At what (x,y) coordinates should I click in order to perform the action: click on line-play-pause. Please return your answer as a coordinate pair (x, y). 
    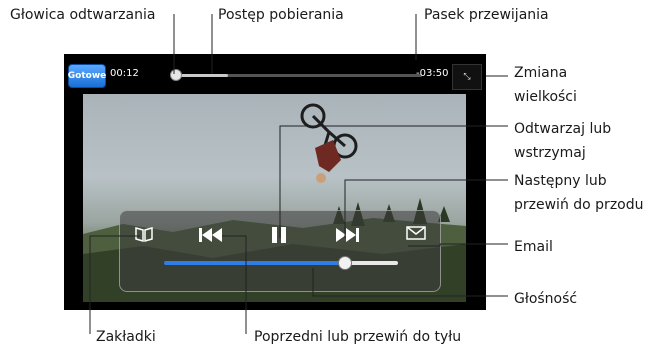
    Looking at the image, I should click on (393, 181).